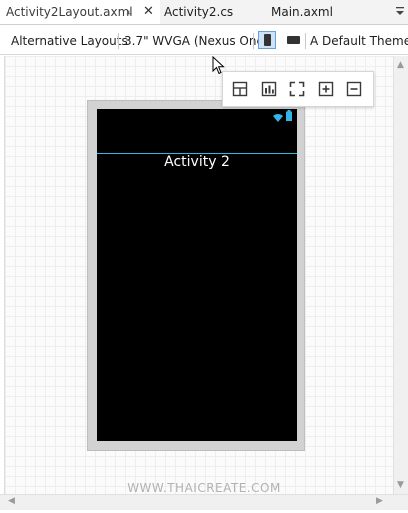 The width and height of the screenshot is (408, 513). I want to click on zoom-out-icon, so click(354, 89).